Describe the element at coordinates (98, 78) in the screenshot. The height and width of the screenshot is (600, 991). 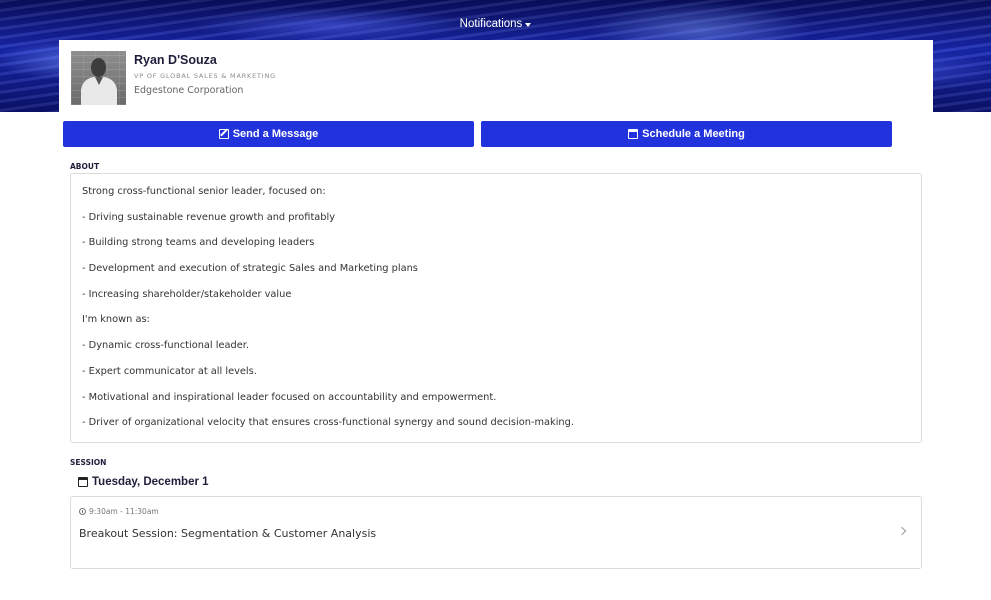
I see `avatar` at that location.